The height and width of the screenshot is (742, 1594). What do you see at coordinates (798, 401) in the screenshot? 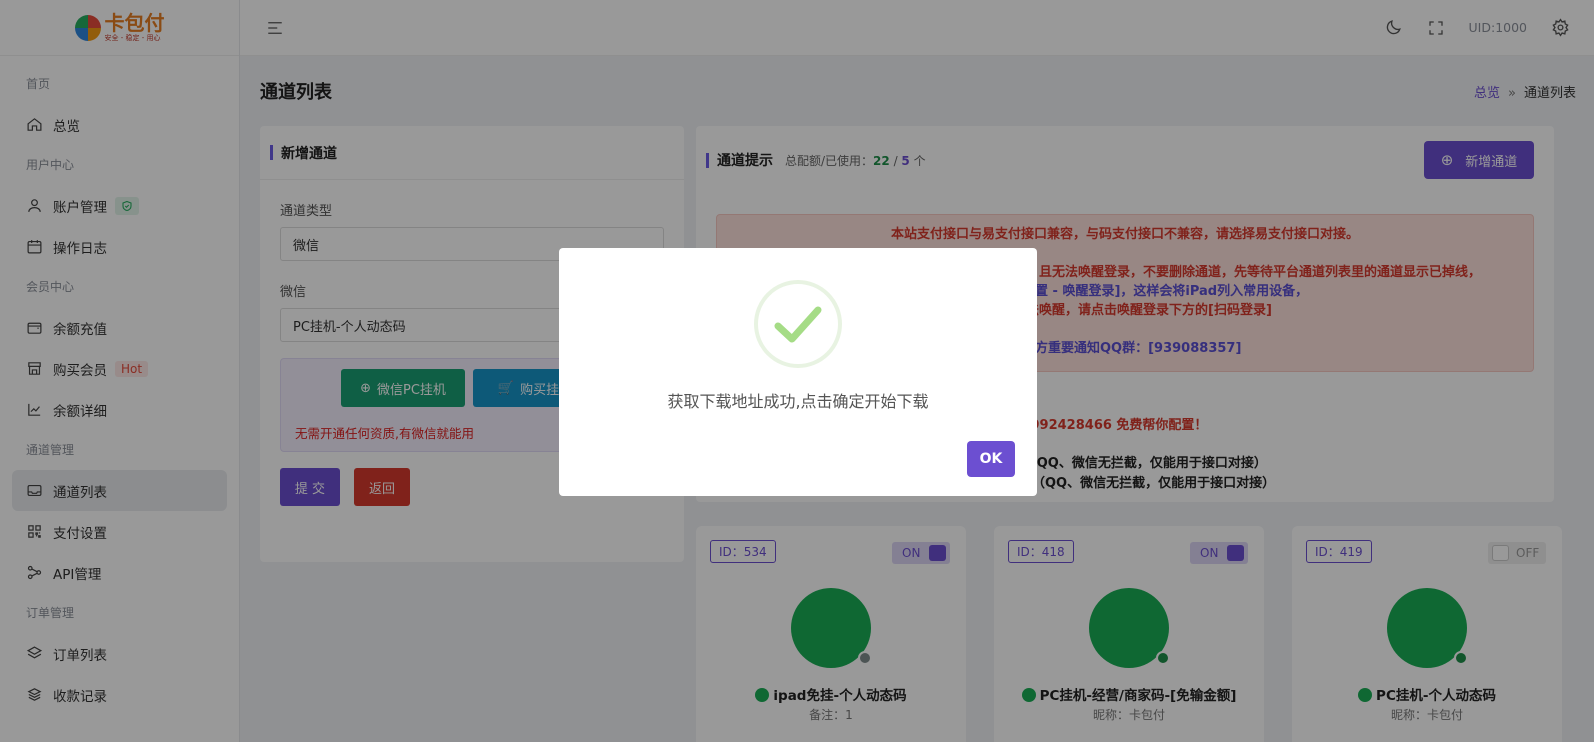
I see `dialog-message: 获取下载地址成功,点击确定开始下载` at bounding box center [798, 401].